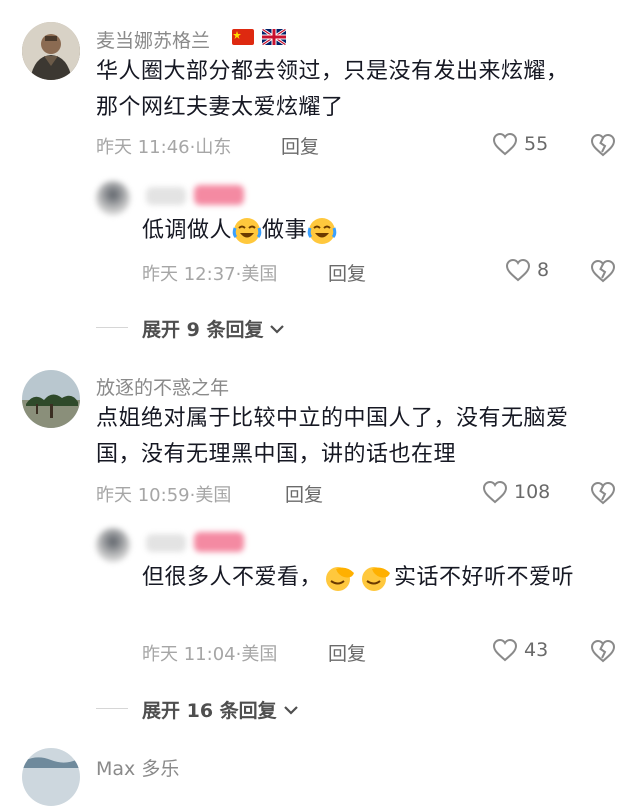  I want to click on comment-location: 美国, so click(213, 495).